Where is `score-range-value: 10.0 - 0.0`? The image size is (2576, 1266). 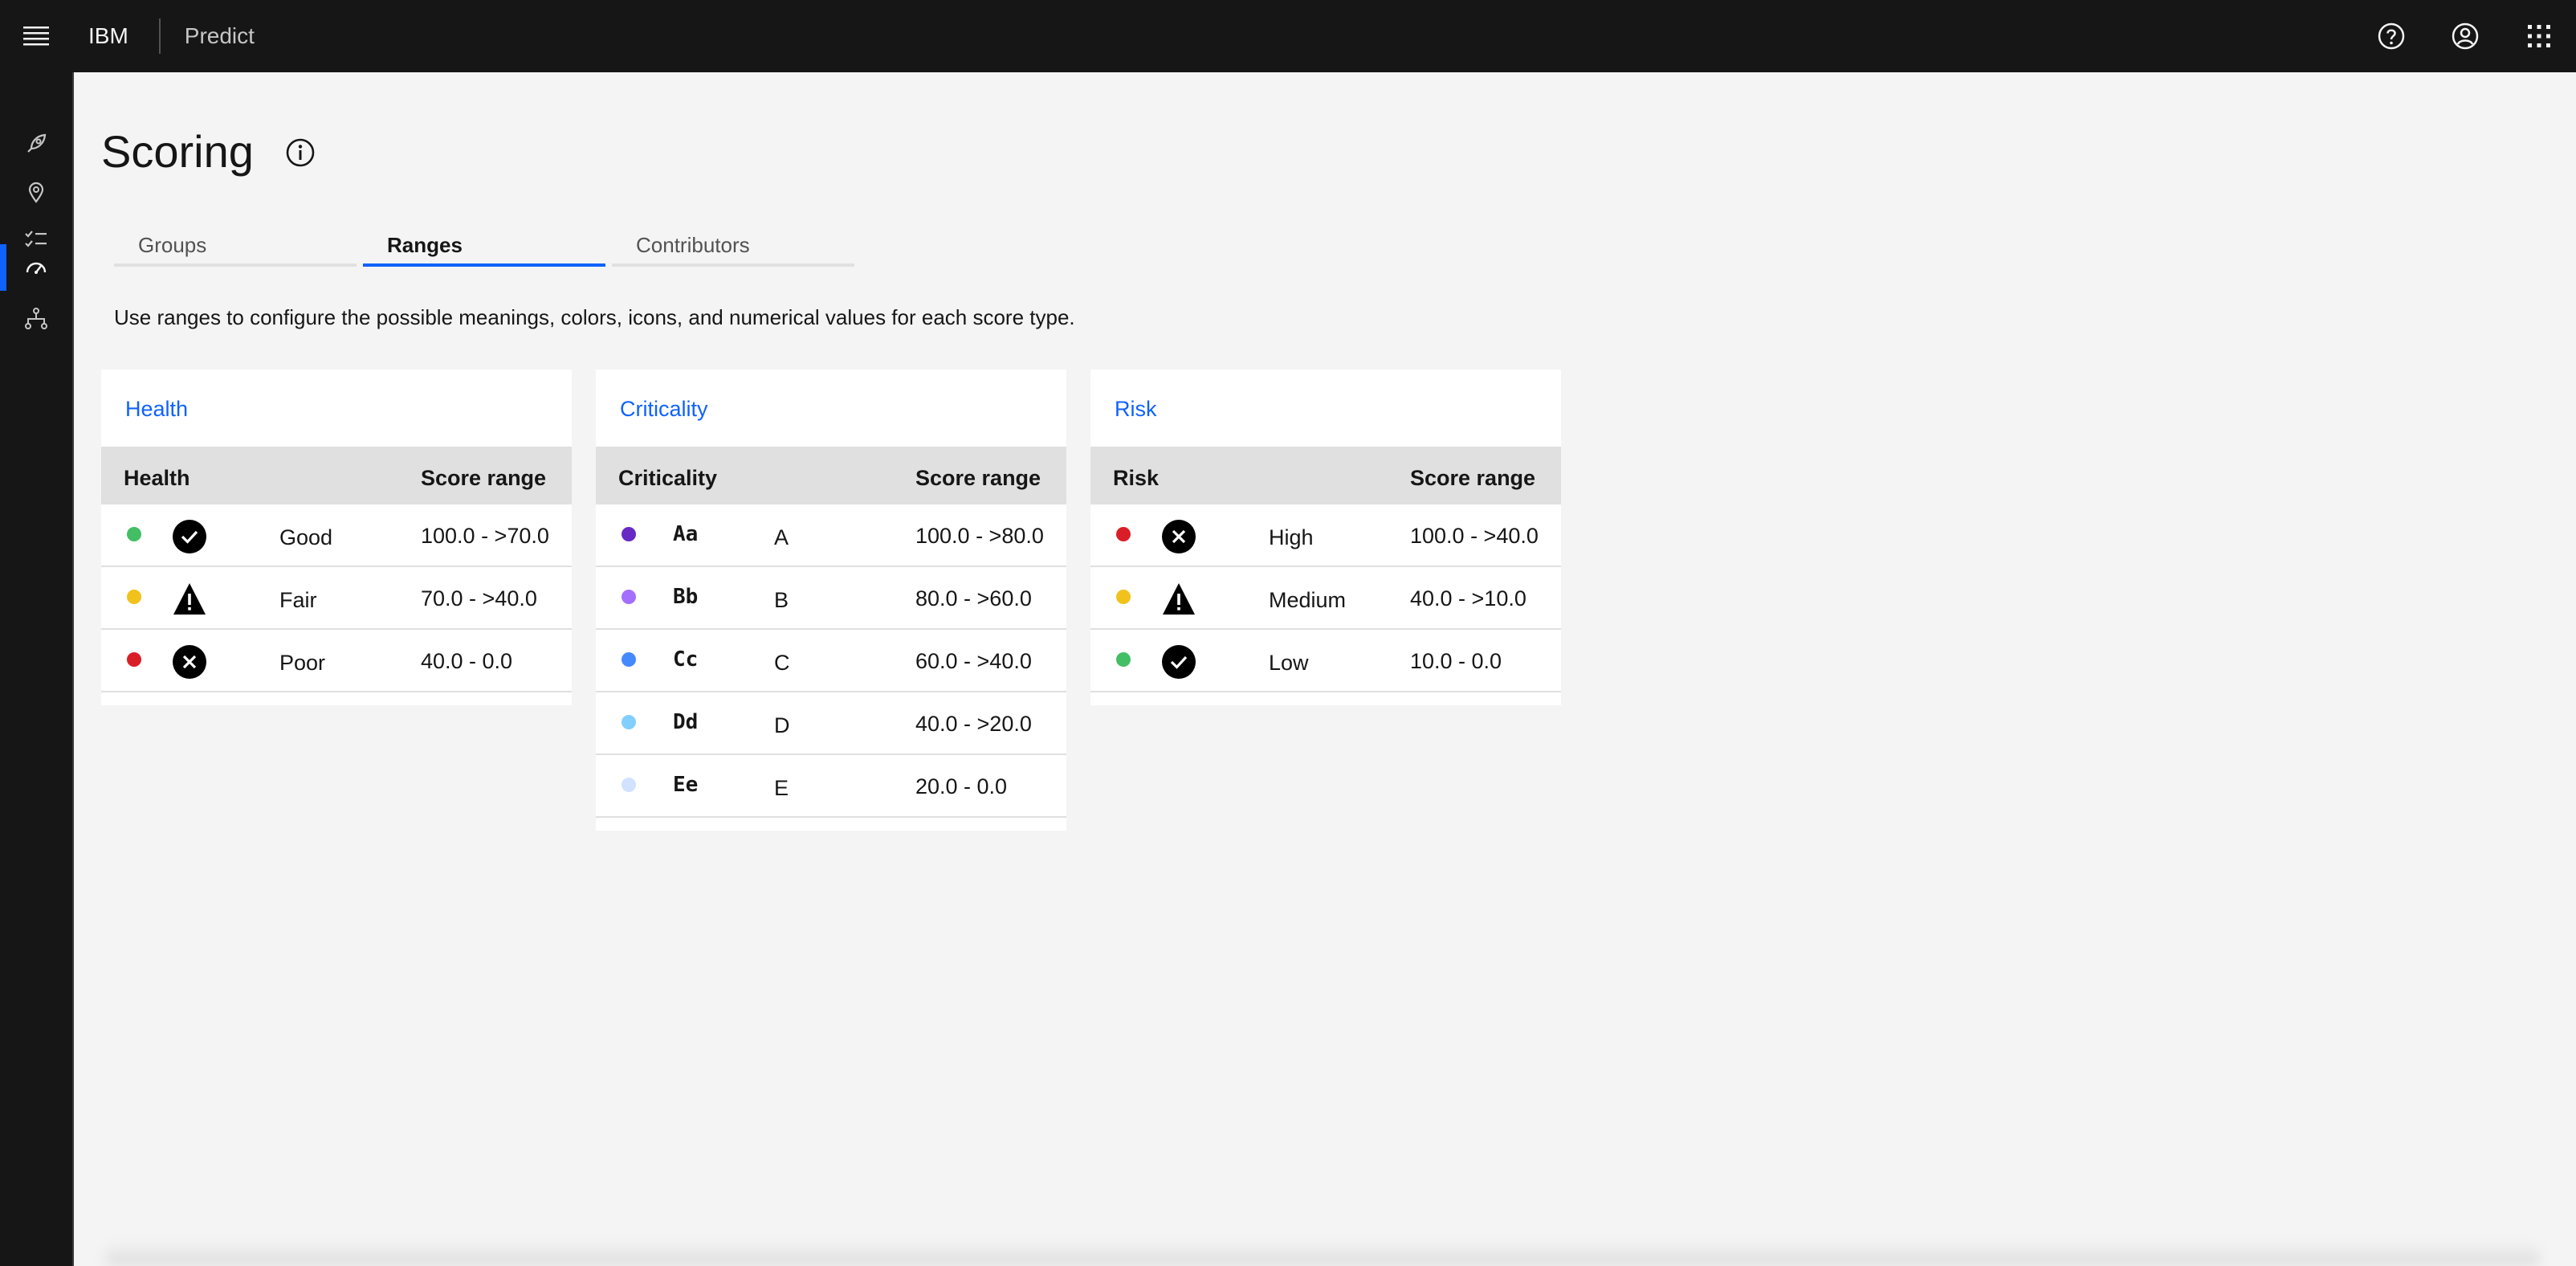
score-range-value: 10.0 - 0.0 is located at coordinates (1456, 661).